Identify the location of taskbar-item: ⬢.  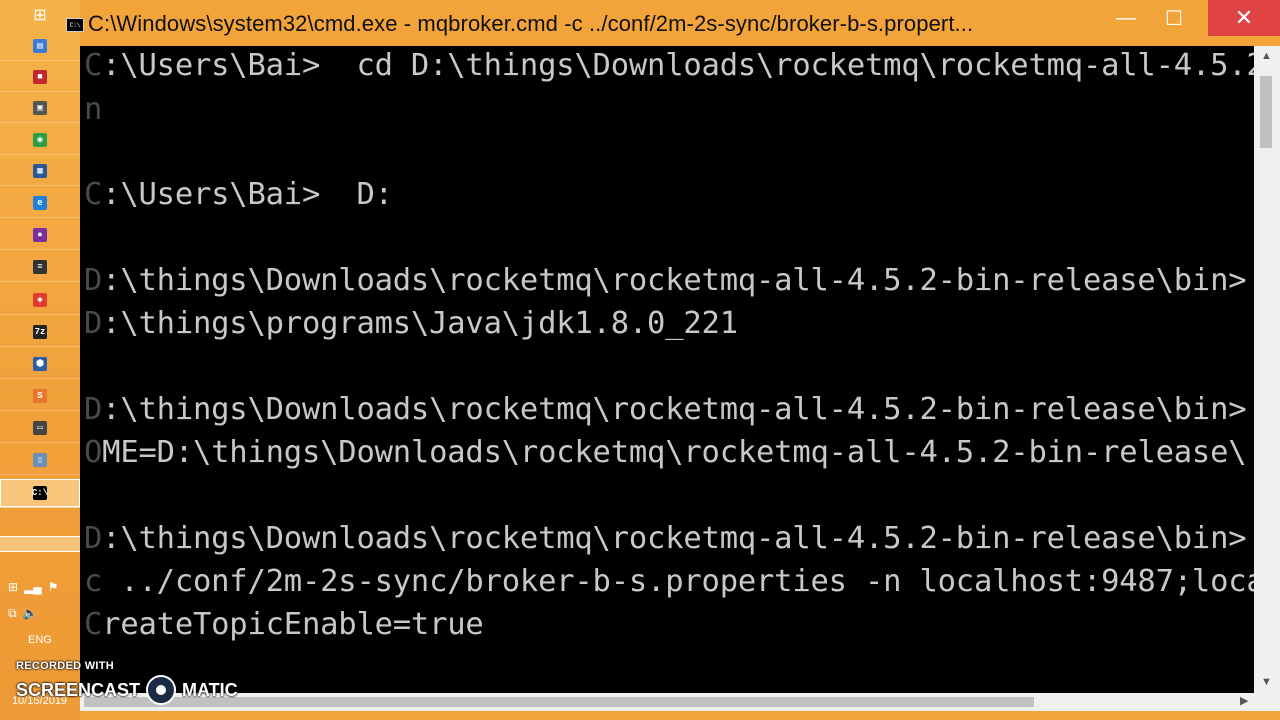
(40, 364).